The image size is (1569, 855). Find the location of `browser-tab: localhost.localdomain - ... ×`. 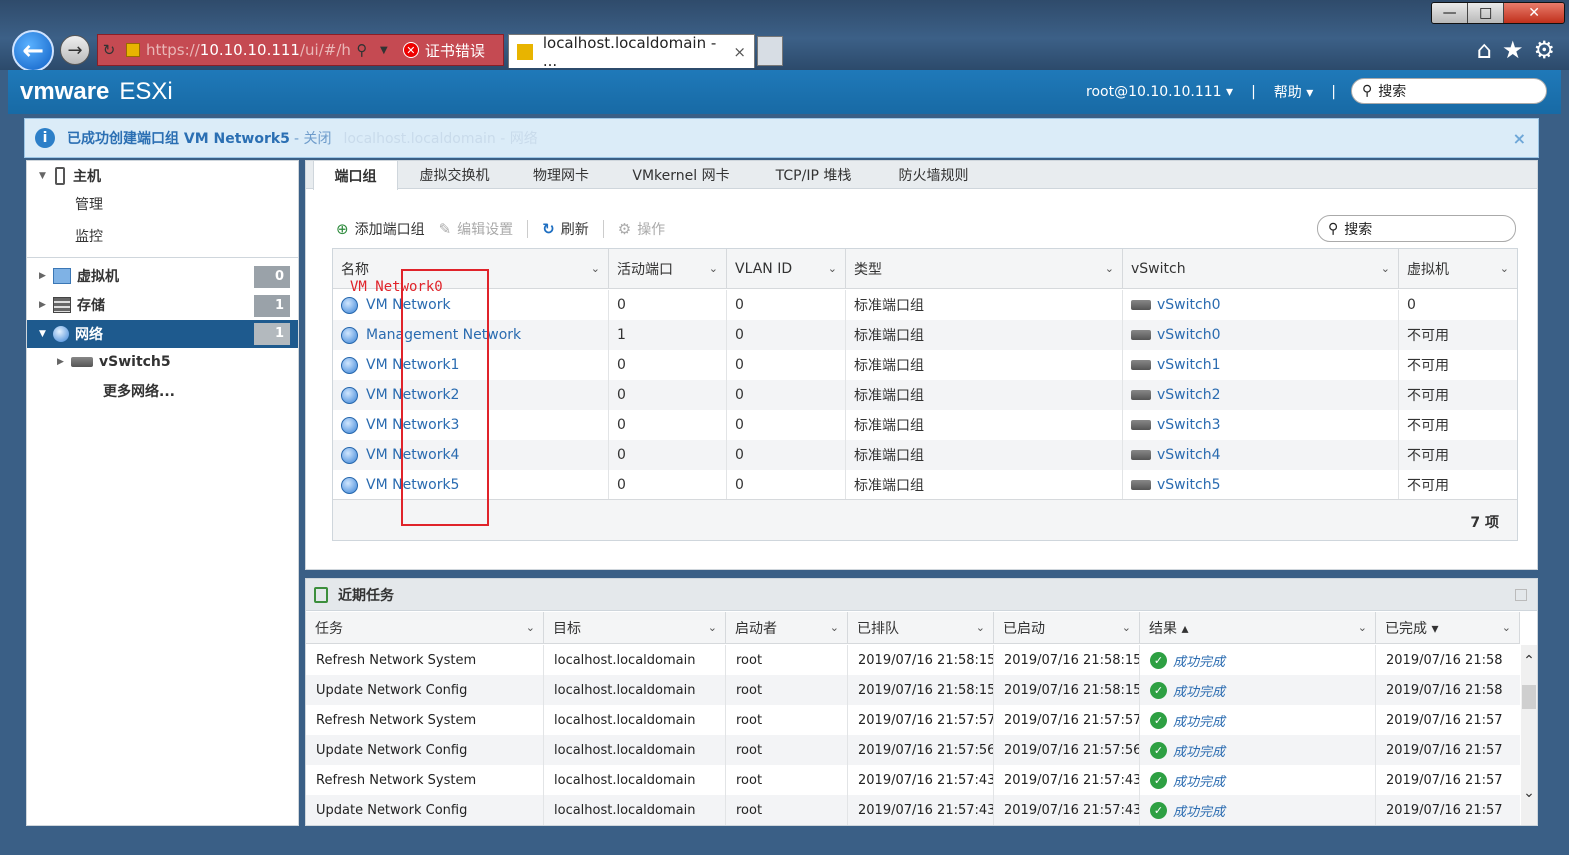

browser-tab: localhost.localdomain - ... × is located at coordinates (631, 52).